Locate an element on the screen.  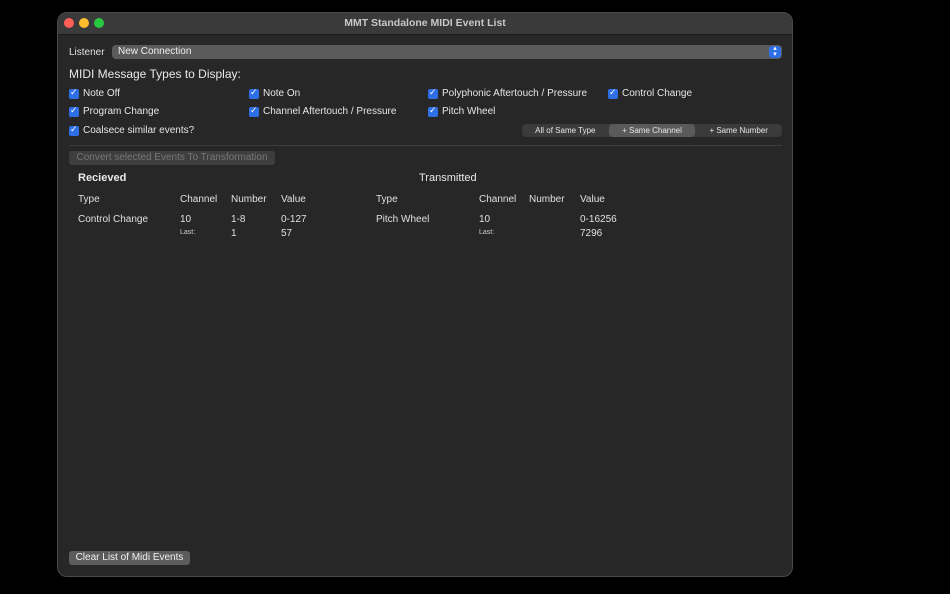
transmitted-col-type: Type is located at coordinates (387, 199).